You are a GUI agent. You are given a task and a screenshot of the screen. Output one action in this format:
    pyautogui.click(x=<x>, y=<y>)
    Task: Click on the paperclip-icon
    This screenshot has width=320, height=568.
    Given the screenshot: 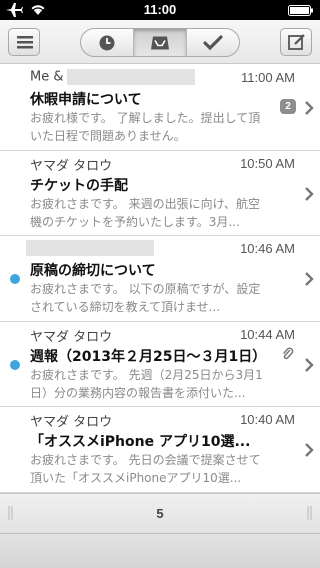 What is the action you would take?
    pyautogui.click(x=288, y=353)
    